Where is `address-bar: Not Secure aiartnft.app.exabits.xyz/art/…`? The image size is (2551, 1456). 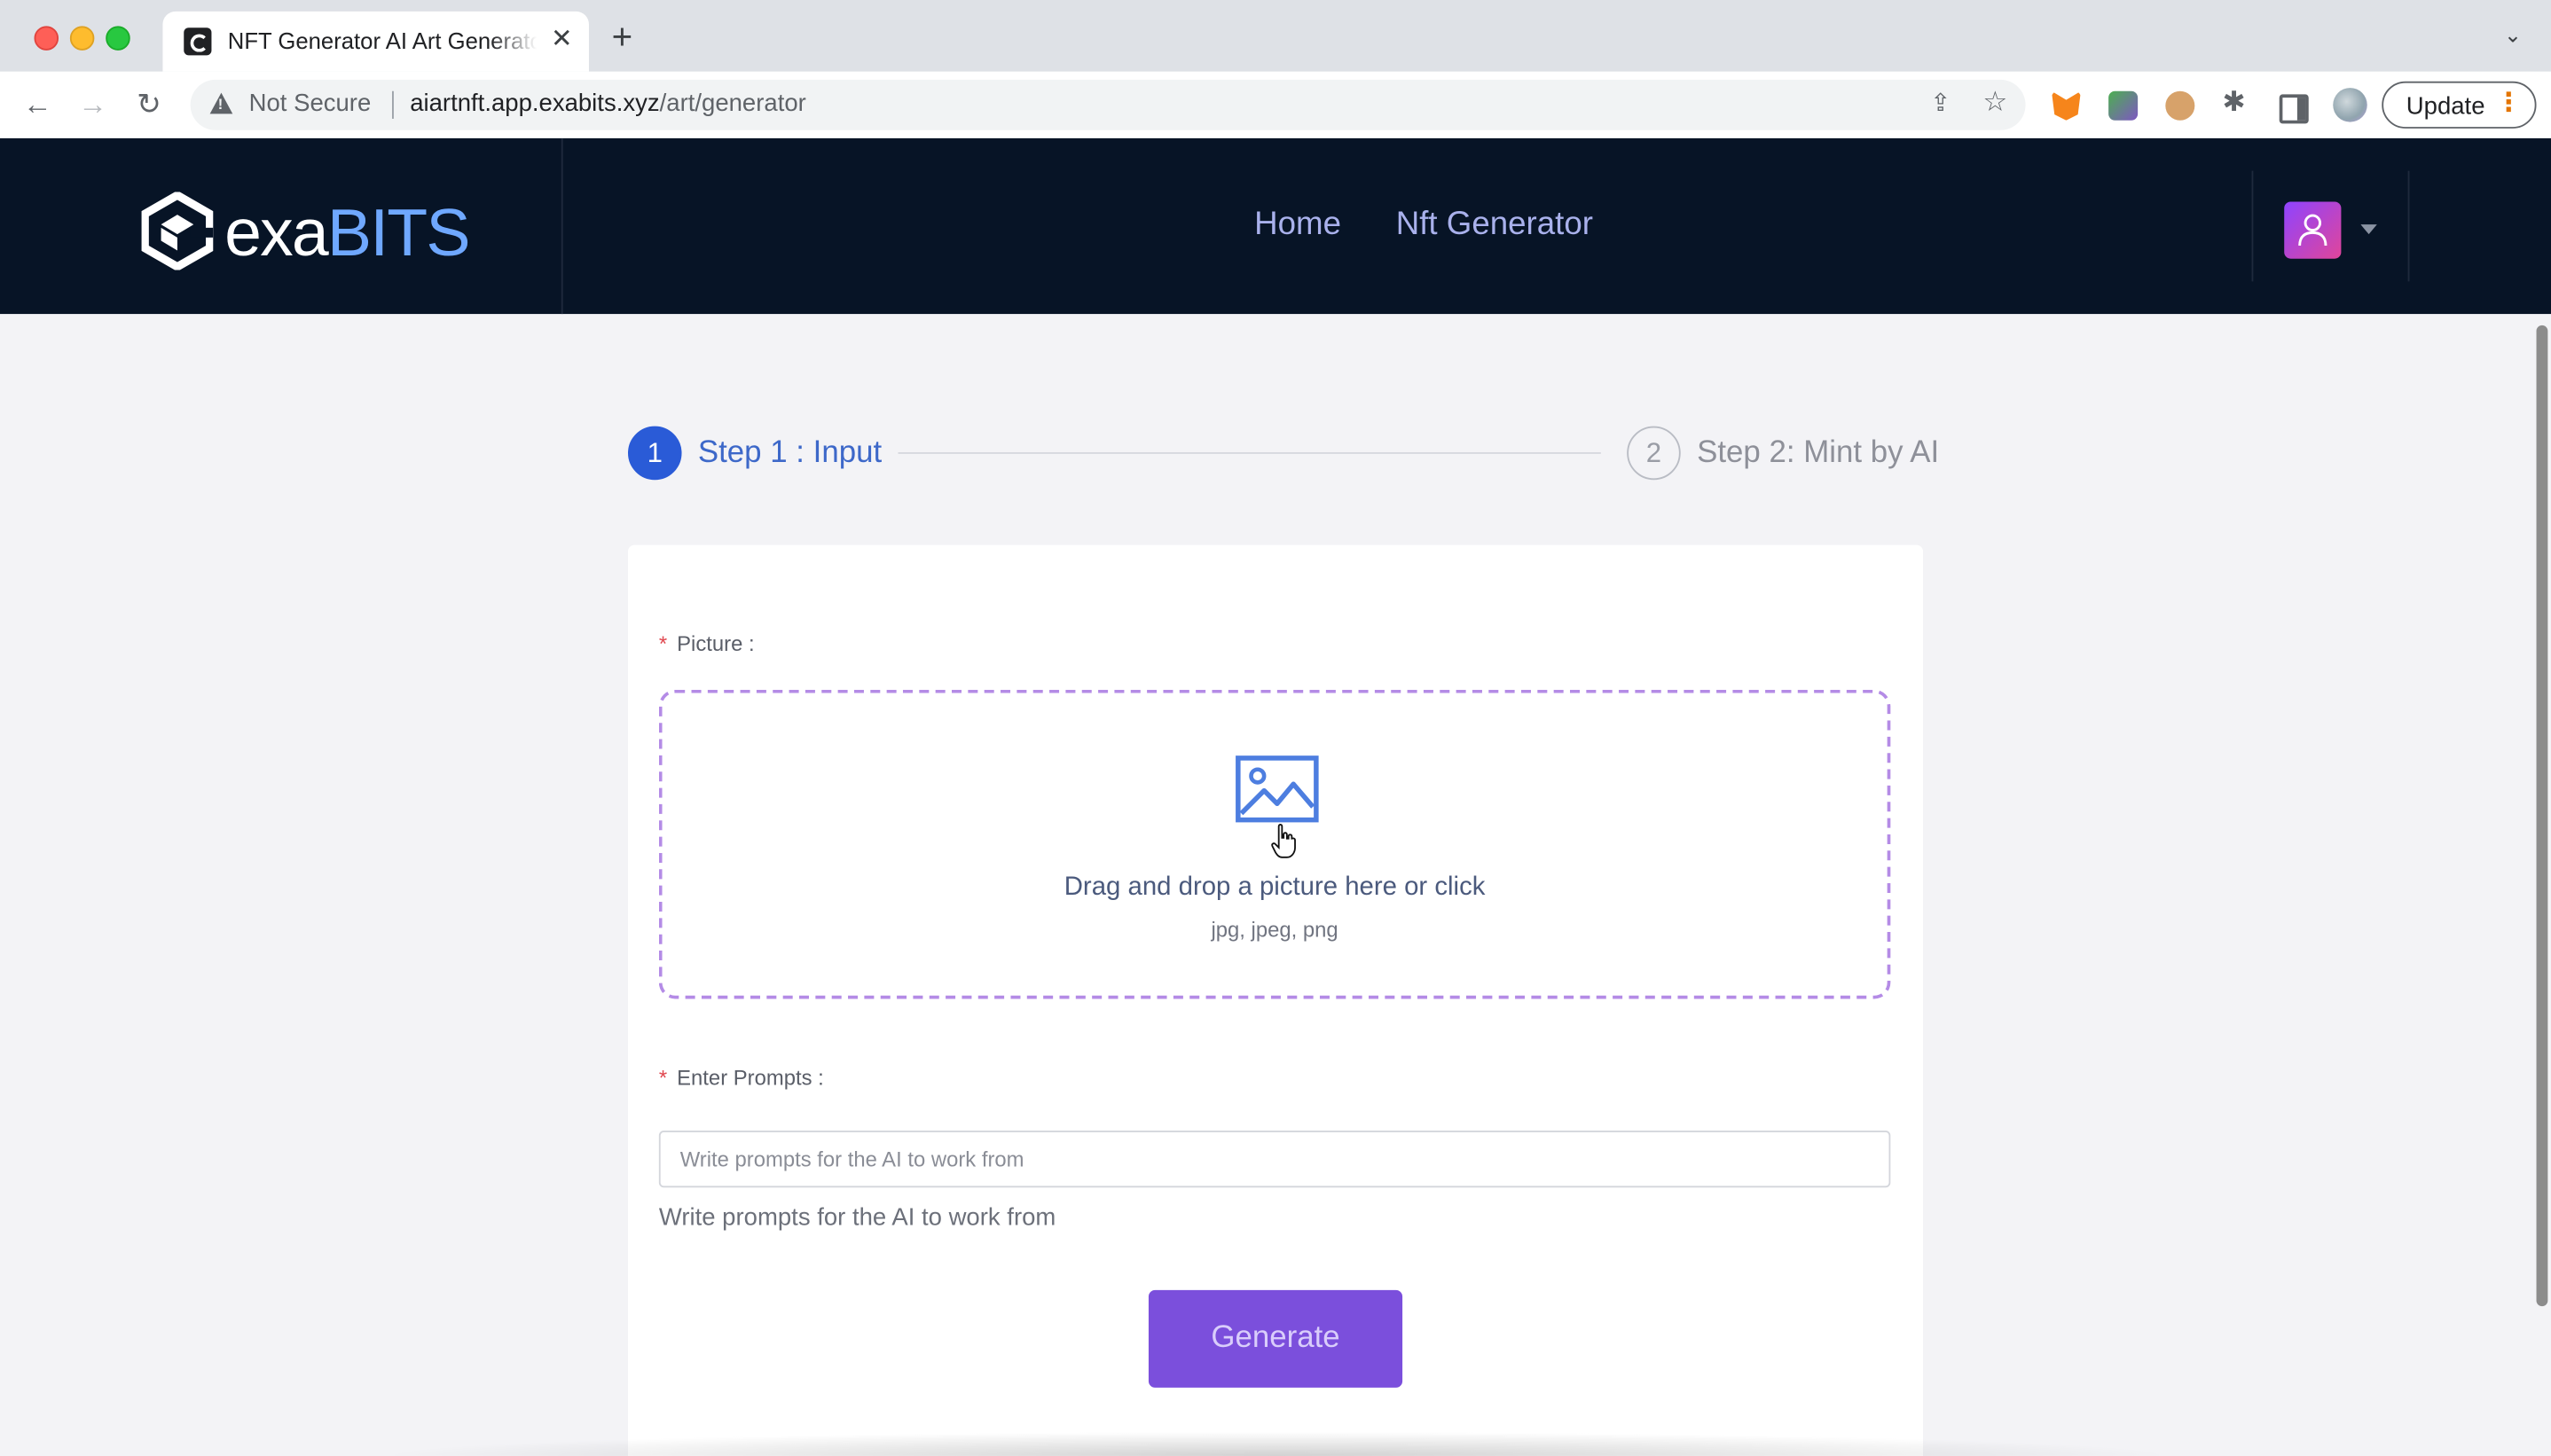 address-bar: Not Secure aiartnft.app.exabits.xyz/art/… is located at coordinates (1108, 104).